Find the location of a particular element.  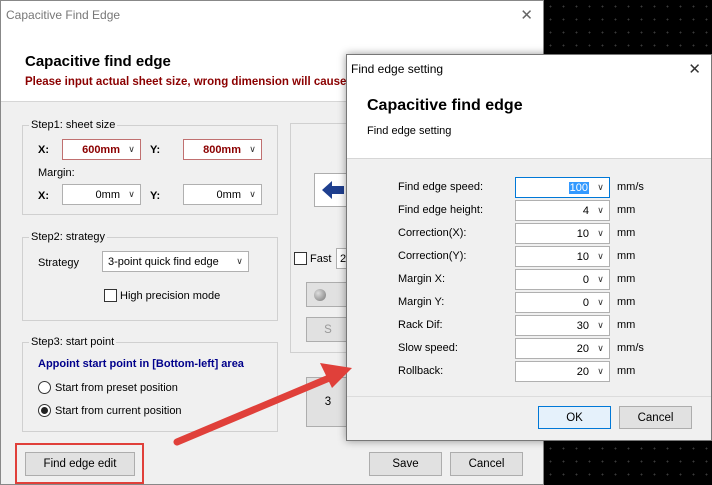

step1-label: Step1: sheet size is located at coordinates (73, 125).